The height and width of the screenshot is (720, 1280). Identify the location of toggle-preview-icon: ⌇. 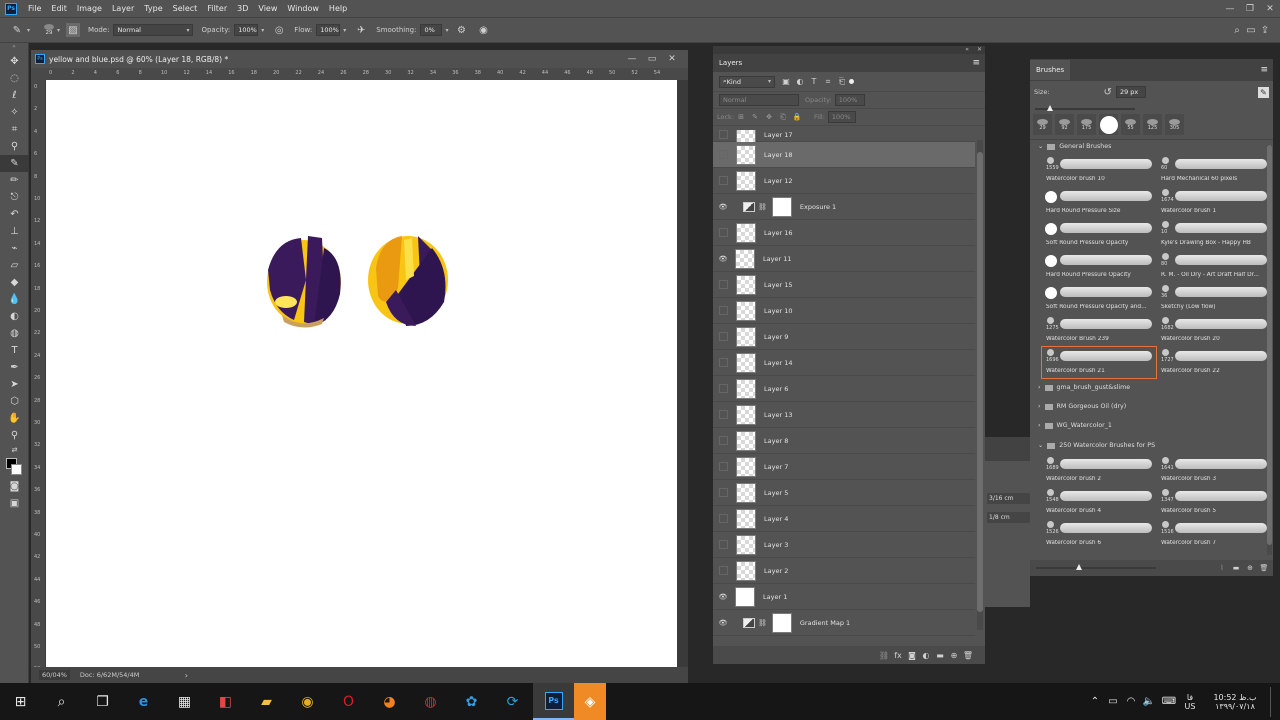
(1222, 568).